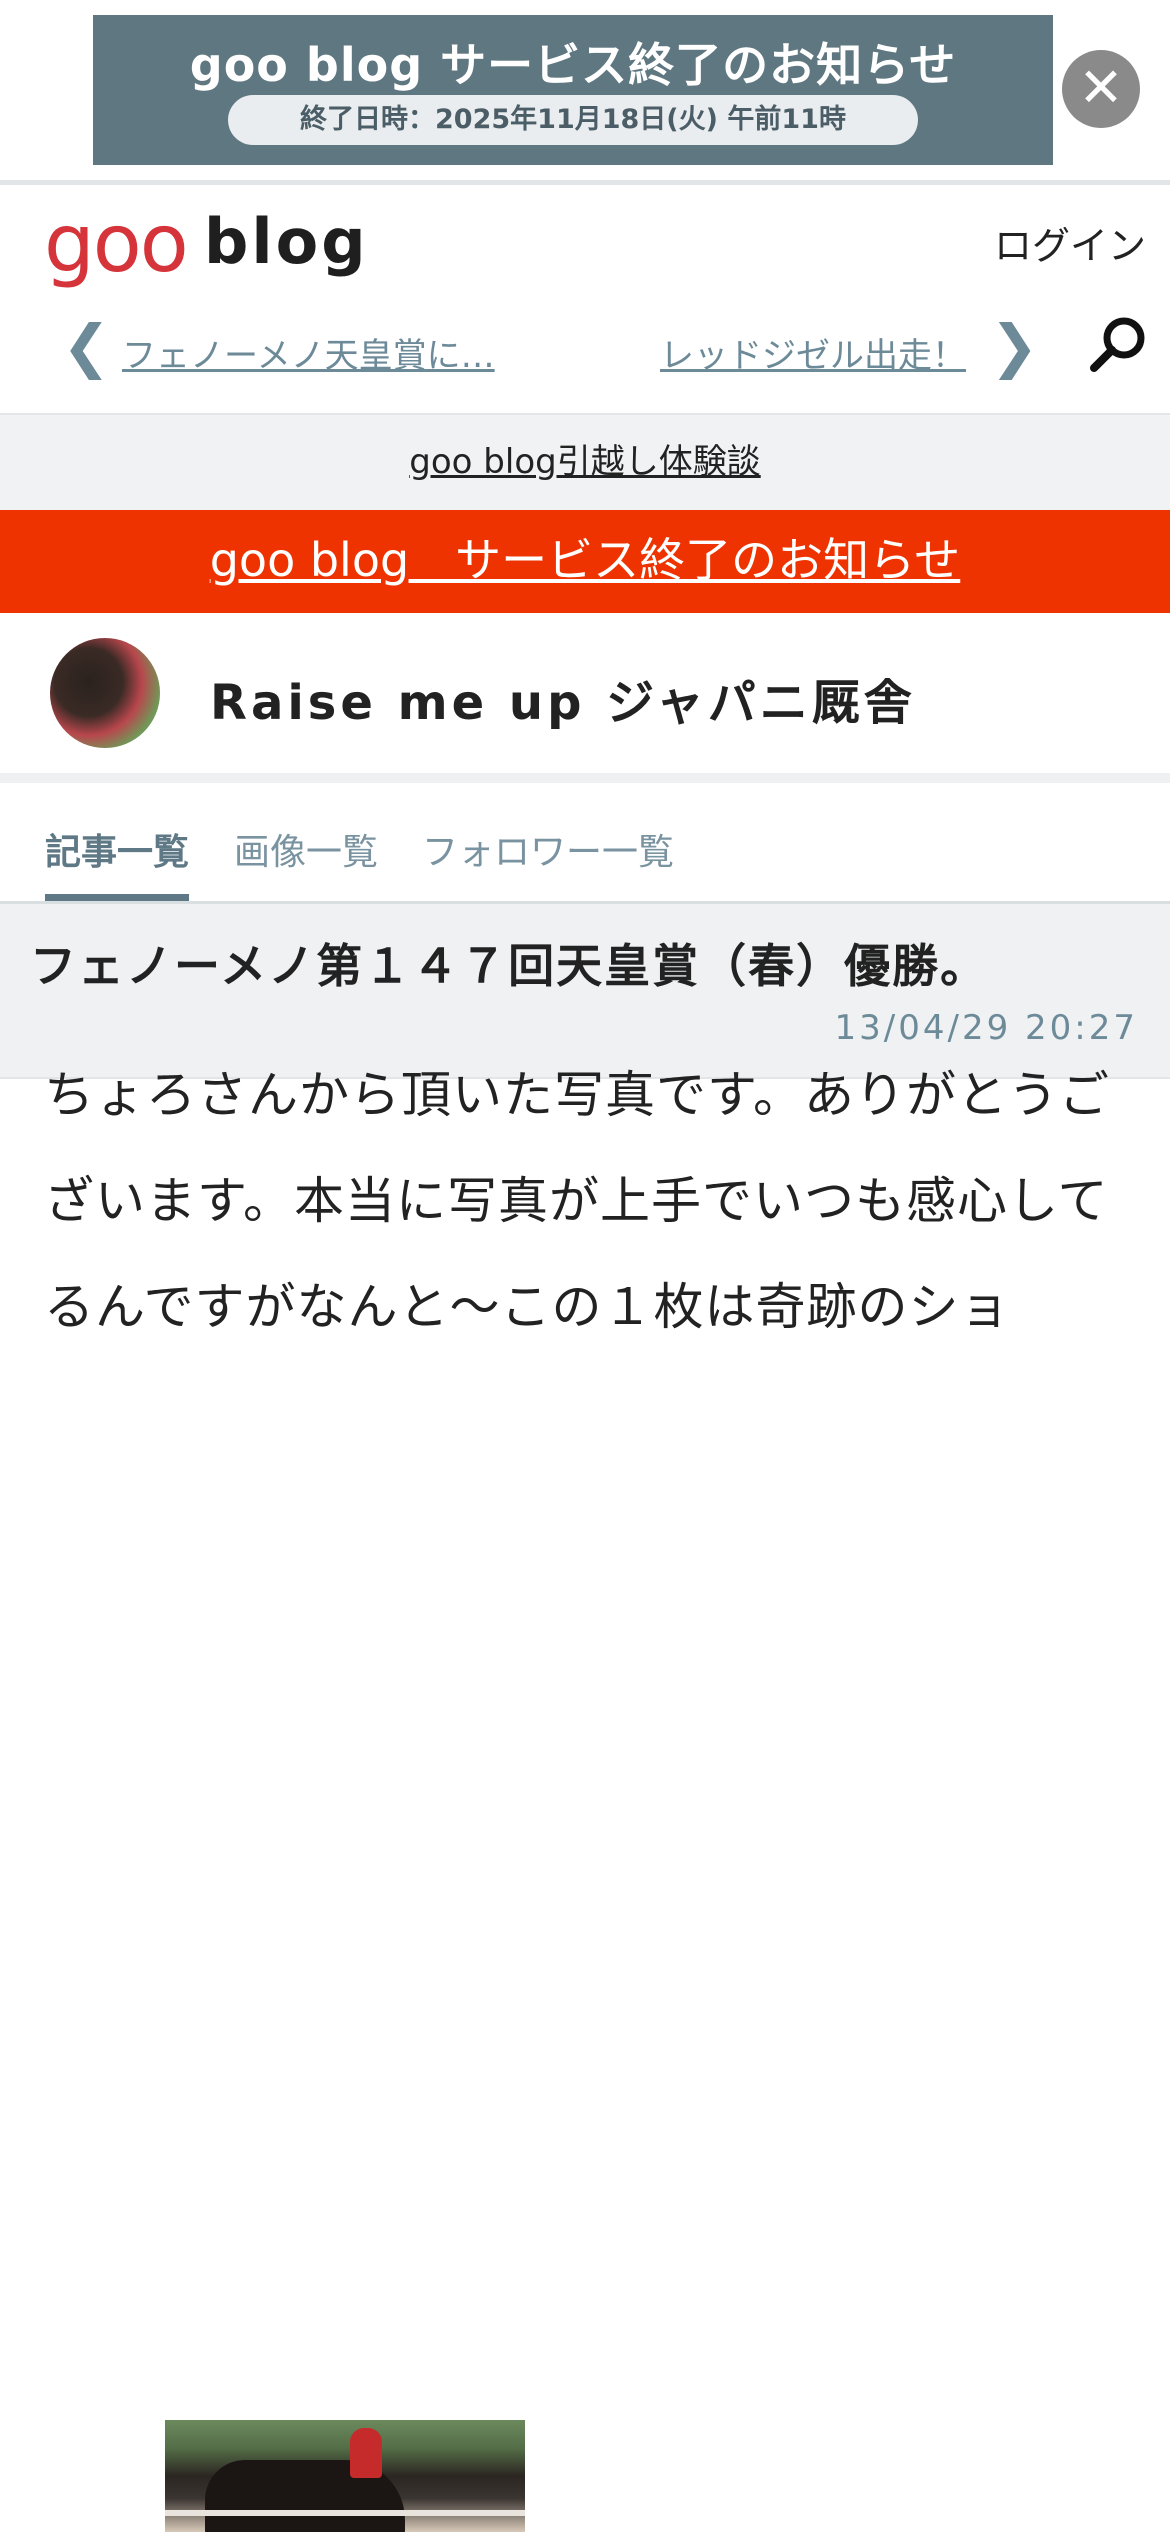 This screenshot has width=1170, height=2532. What do you see at coordinates (1070, 242) in the screenshot?
I see `login-link: ログイン` at bounding box center [1070, 242].